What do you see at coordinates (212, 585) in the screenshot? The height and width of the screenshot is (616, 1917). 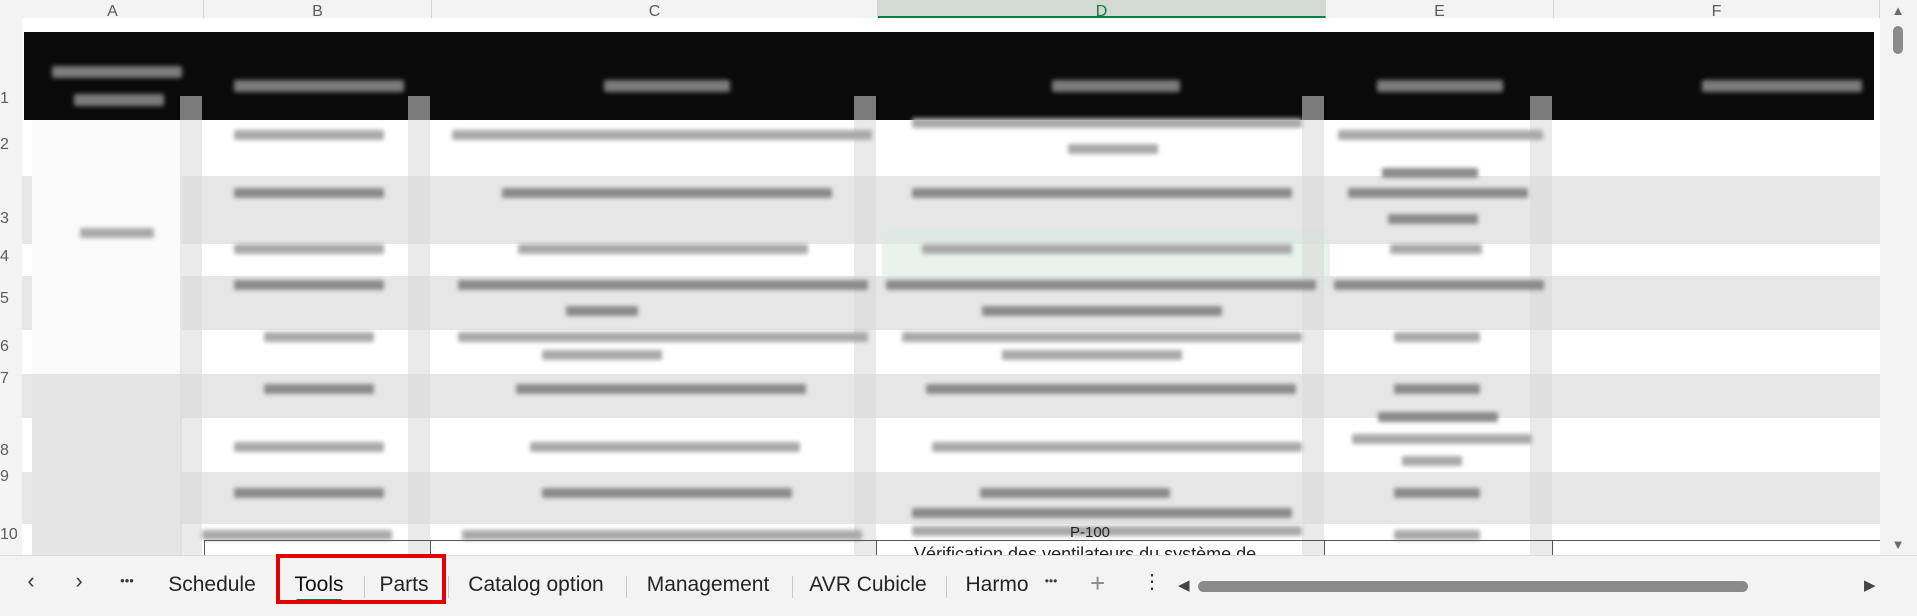 I see `sheet-tab-schedule: Schedule` at bounding box center [212, 585].